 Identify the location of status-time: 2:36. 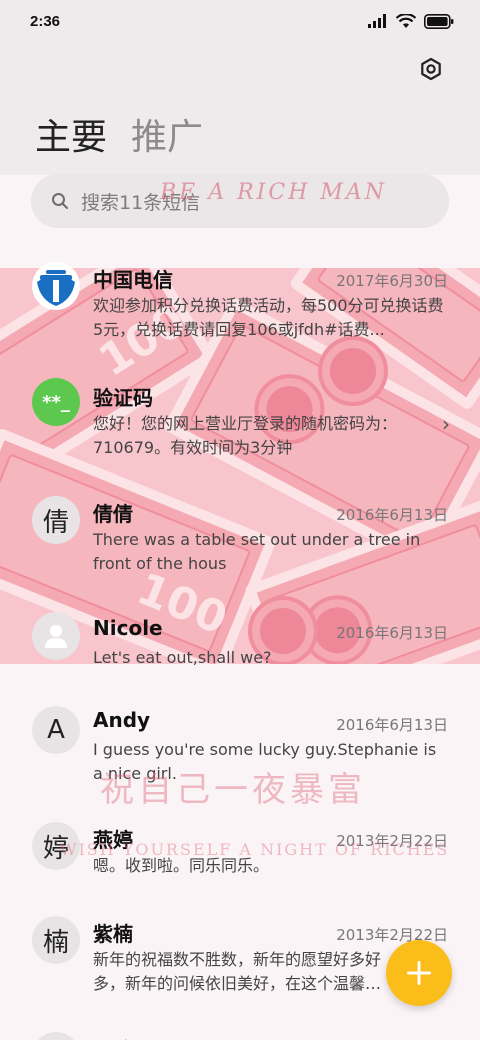
(45, 21).